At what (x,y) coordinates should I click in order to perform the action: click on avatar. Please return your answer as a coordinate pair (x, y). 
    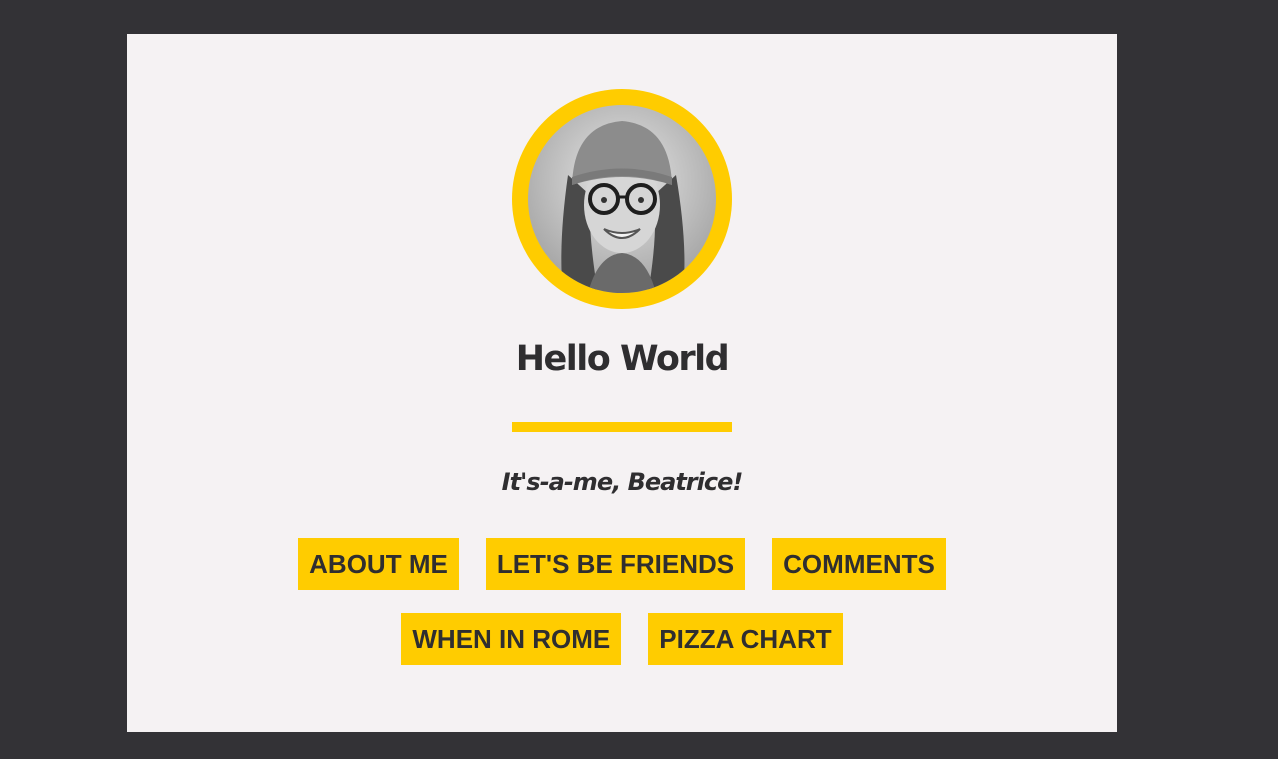
    Looking at the image, I should click on (622, 199).